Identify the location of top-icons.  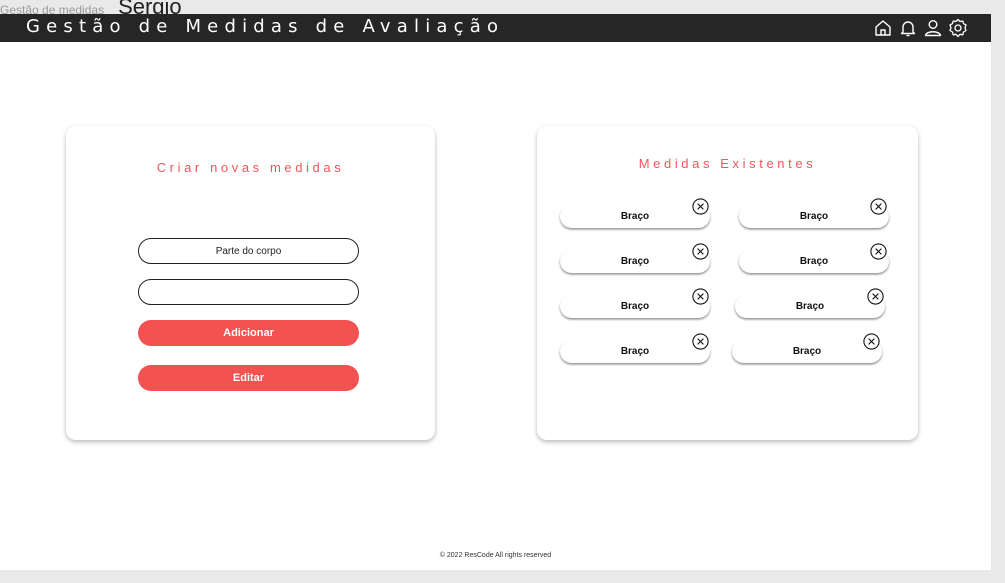
(920, 28).